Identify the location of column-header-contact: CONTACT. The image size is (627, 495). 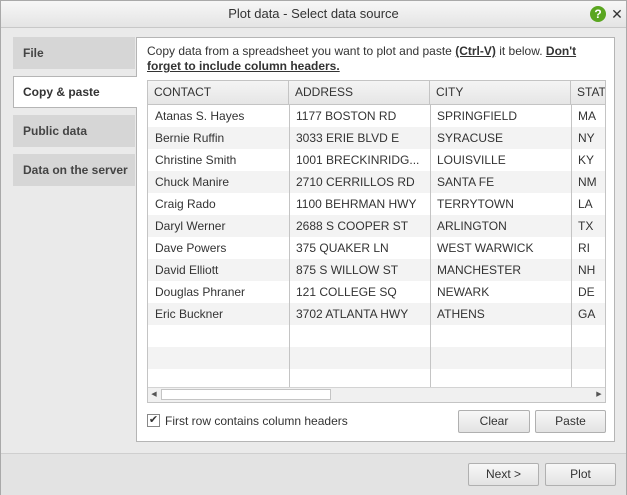
(218, 92).